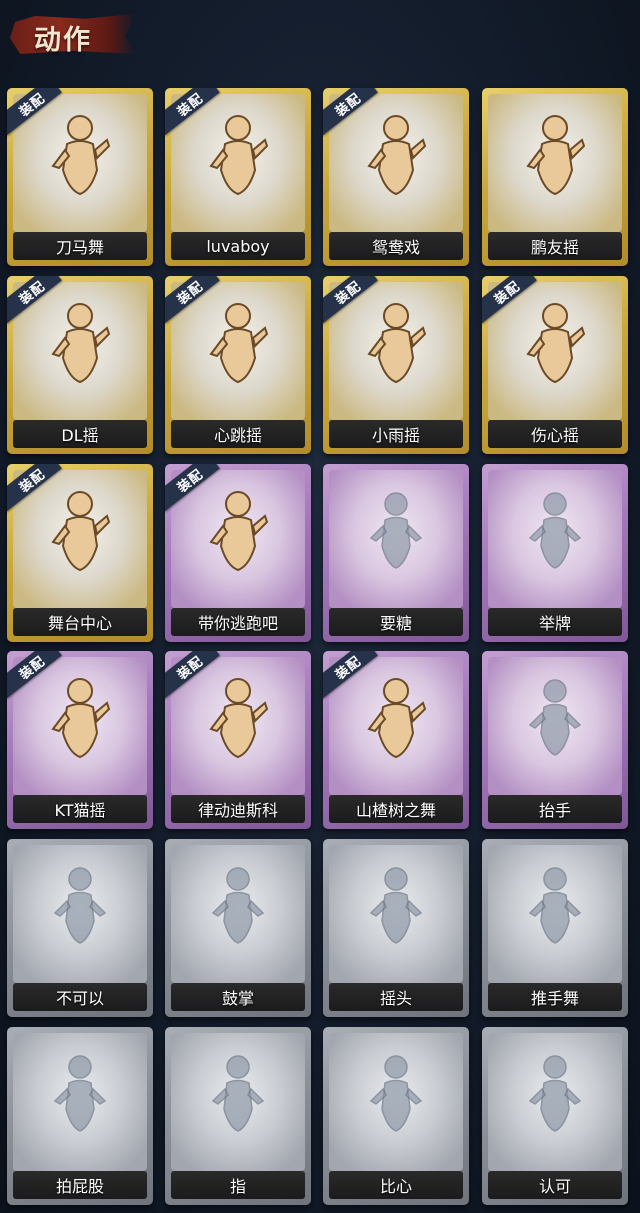  I want to click on emote-label-bar: 比心, so click(396, 1185).